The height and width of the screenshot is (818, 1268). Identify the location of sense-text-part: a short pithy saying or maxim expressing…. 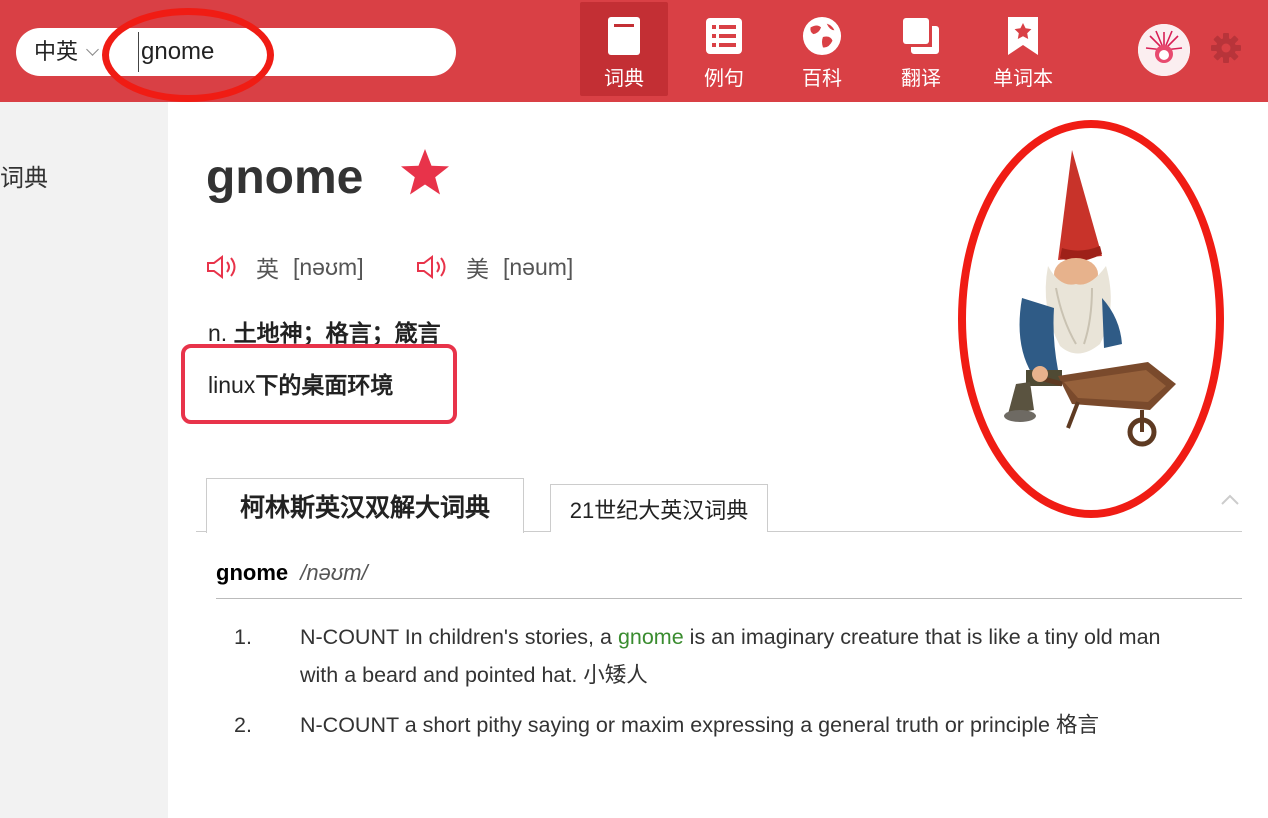
(748, 725).